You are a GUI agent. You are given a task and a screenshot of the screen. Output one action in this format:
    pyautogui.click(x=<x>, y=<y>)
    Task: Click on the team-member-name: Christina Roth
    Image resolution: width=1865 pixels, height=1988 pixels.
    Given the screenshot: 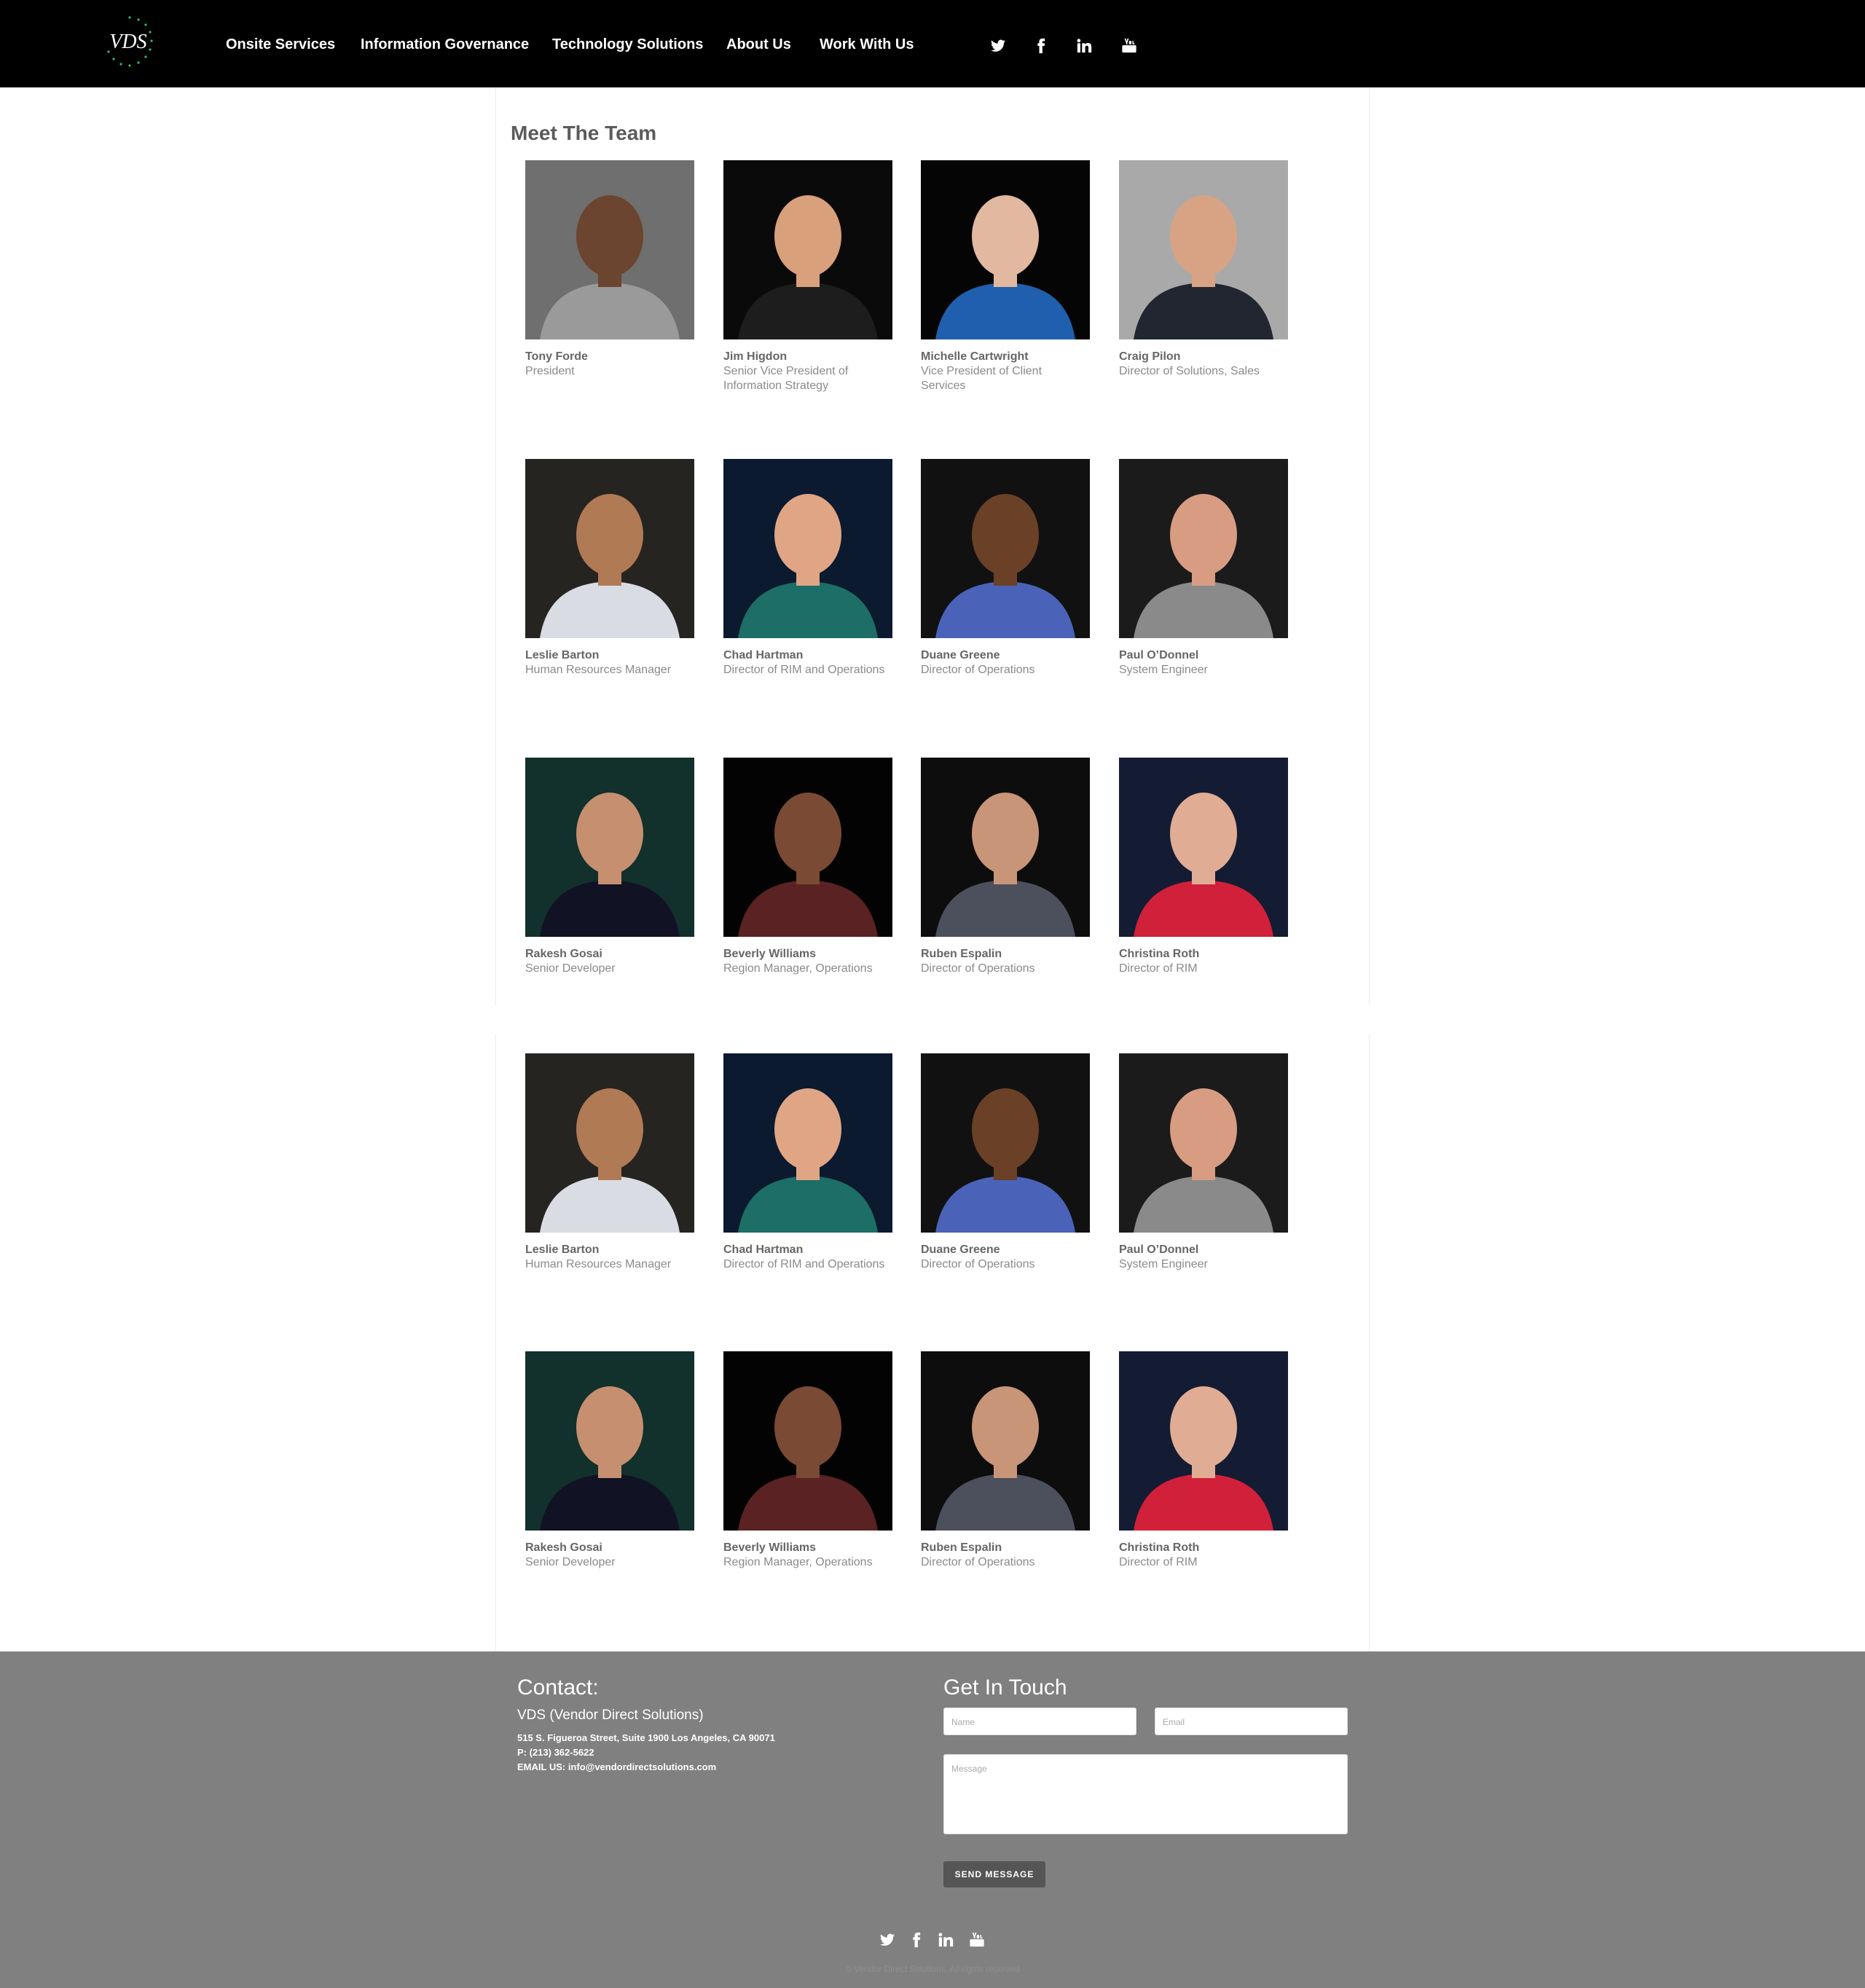 What is the action you would take?
    pyautogui.click(x=1159, y=1547)
    